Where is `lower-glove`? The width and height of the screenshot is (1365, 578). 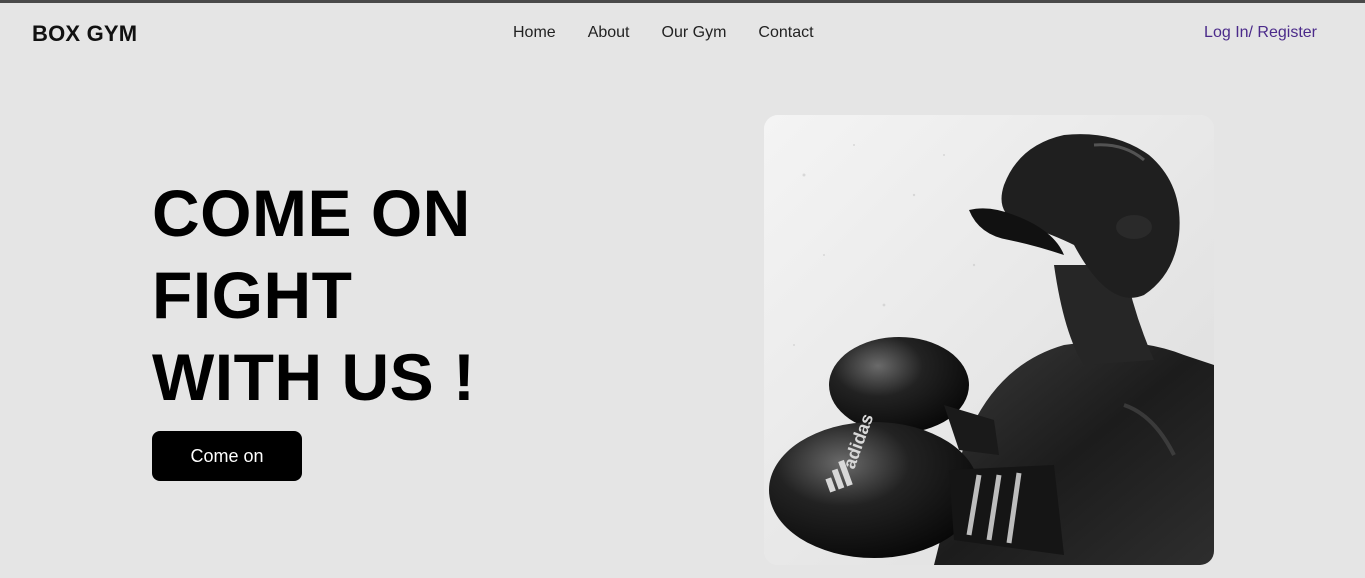 lower-glove is located at coordinates (874, 490).